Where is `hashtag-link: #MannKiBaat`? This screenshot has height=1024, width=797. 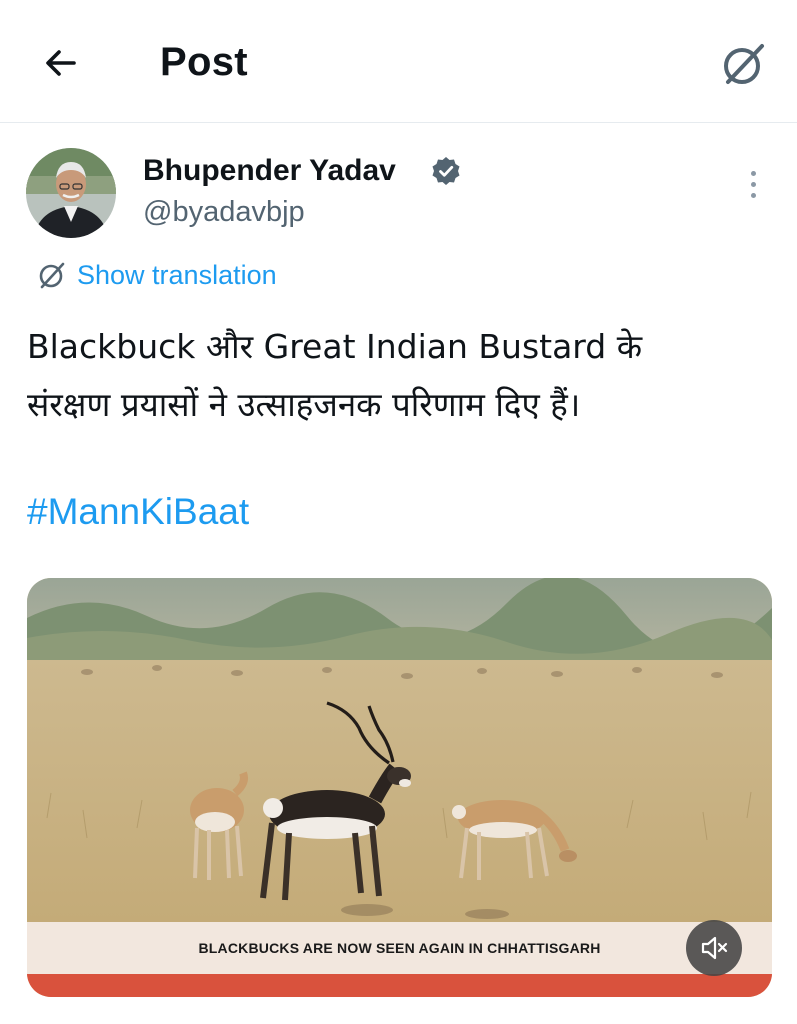
hashtag-link: #MannKiBaat is located at coordinates (138, 512).